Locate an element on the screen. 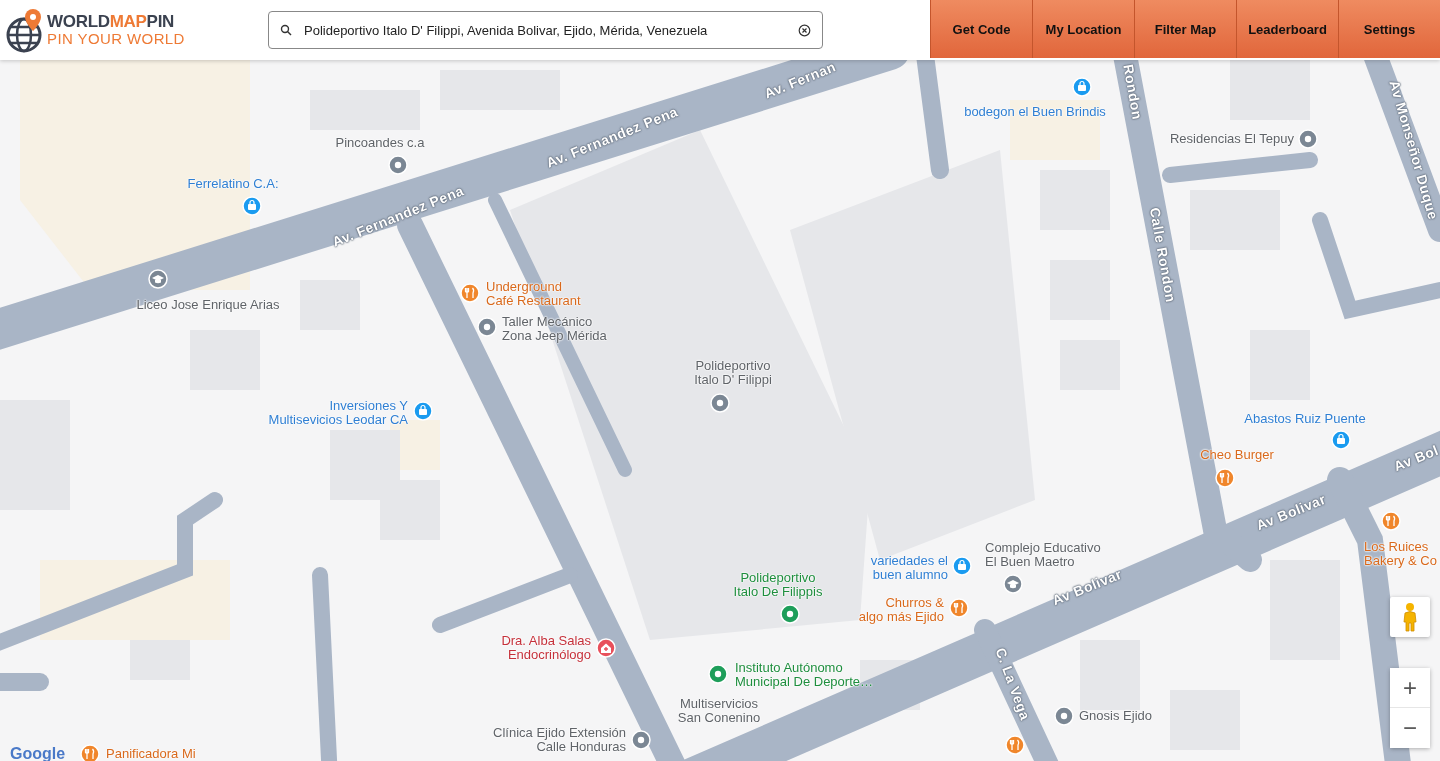 Image resolution: width=1440 pixels, height=761 pixels. street-name: Calle Rondon is located at coordinates (1163, 255).